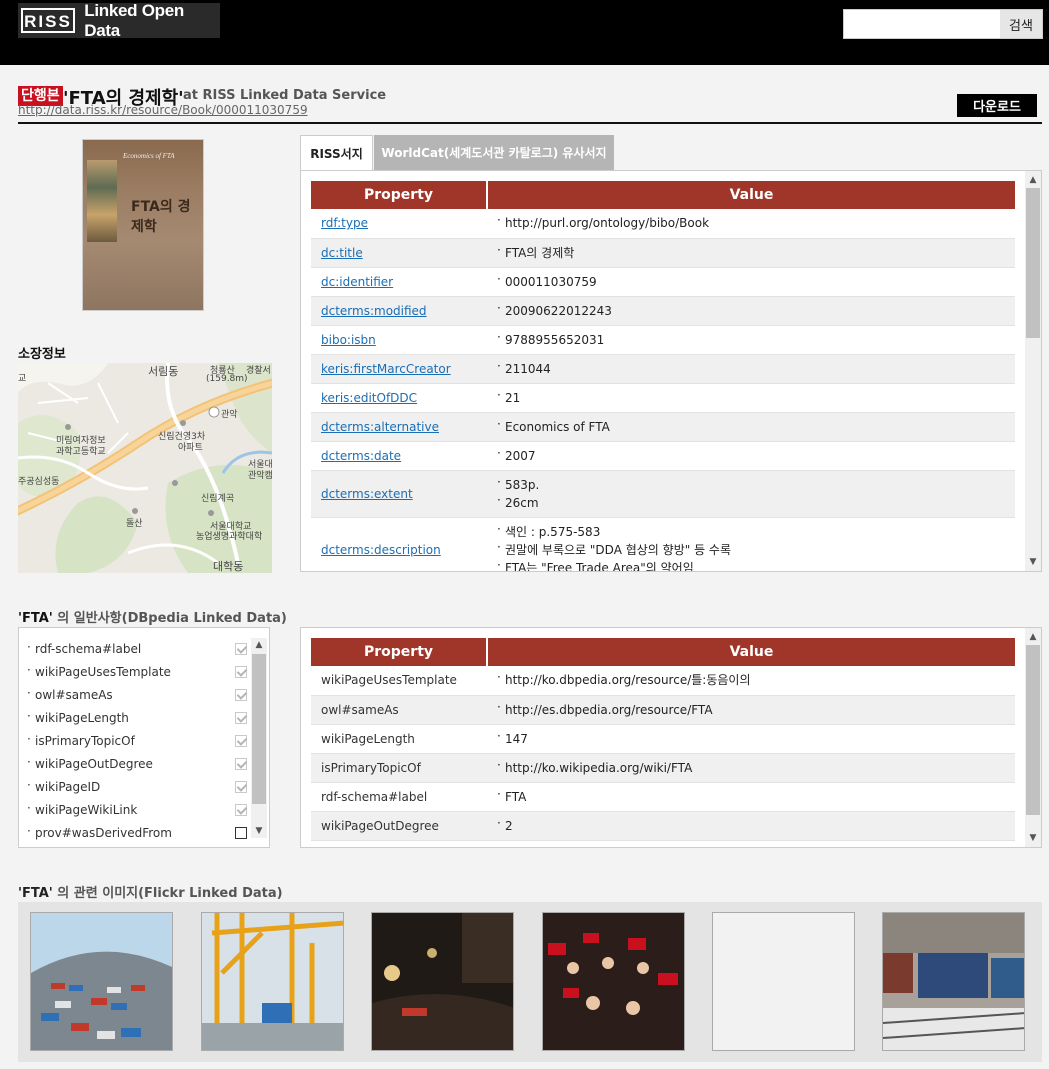  I want to click on value-text: 000011030759, so click(751, 280).